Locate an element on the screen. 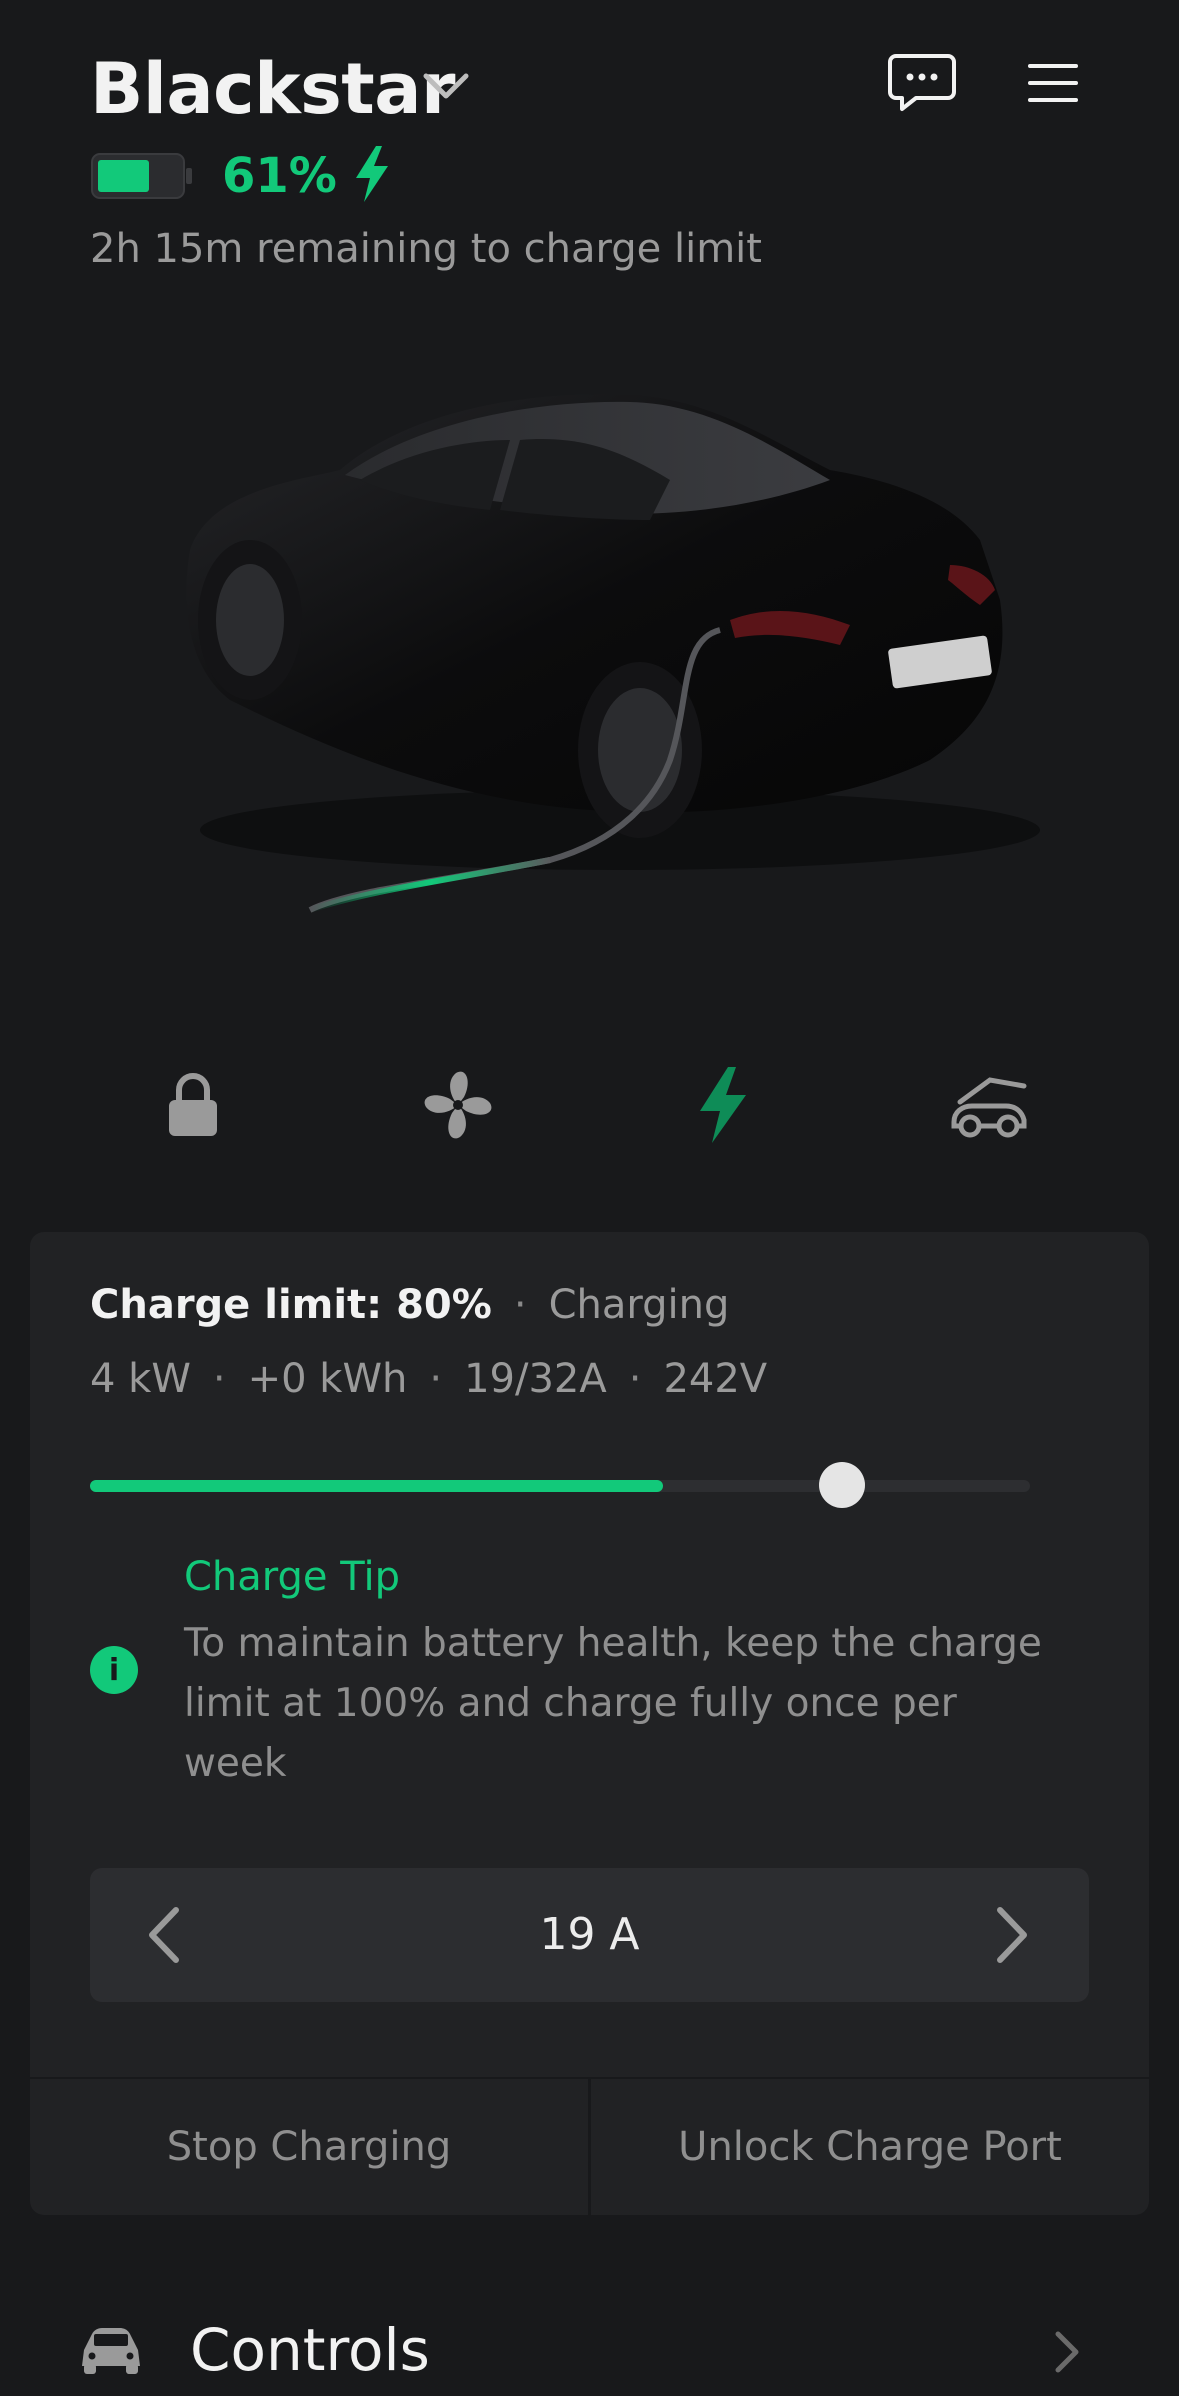 The width and height of the screenshot is (1179, 2396). stop-charging-button: Stop Charging is located at coordinates (309, 2147).